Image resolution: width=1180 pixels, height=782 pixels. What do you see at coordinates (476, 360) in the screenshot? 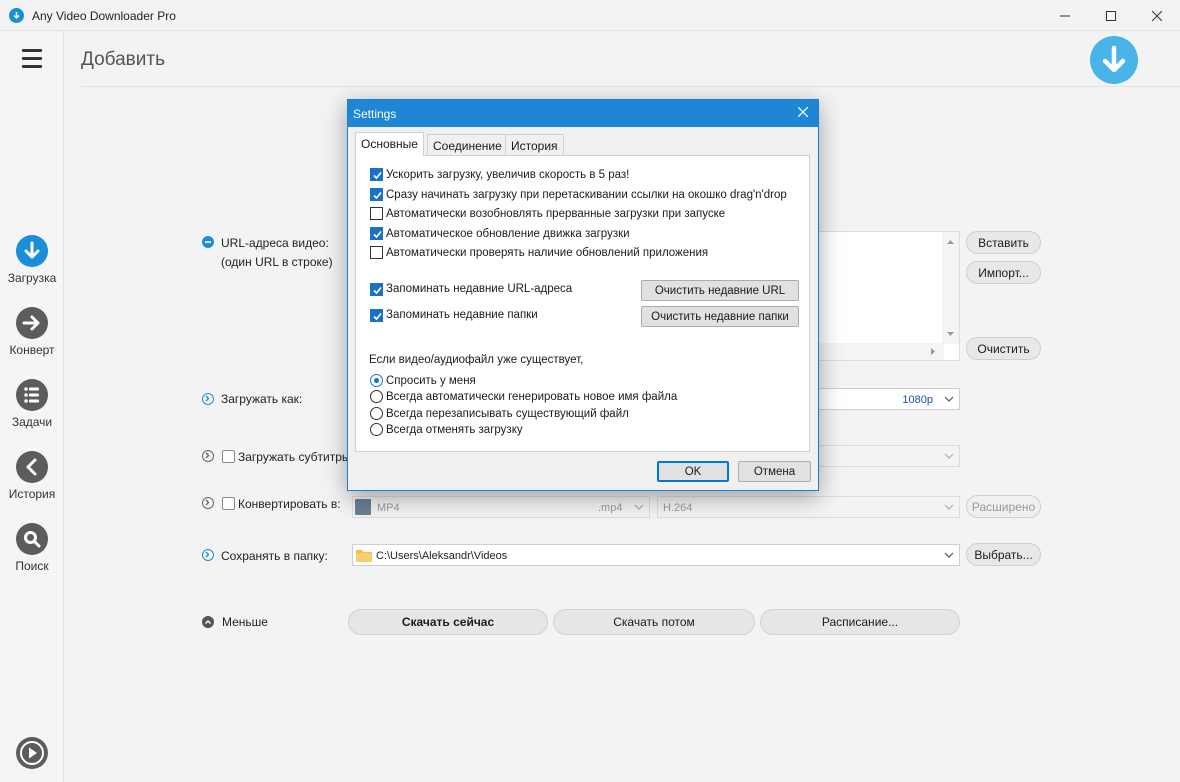
I see `exists-heading: Если видео/аудиофайл уже существует,` at bounding box center [476, 360].